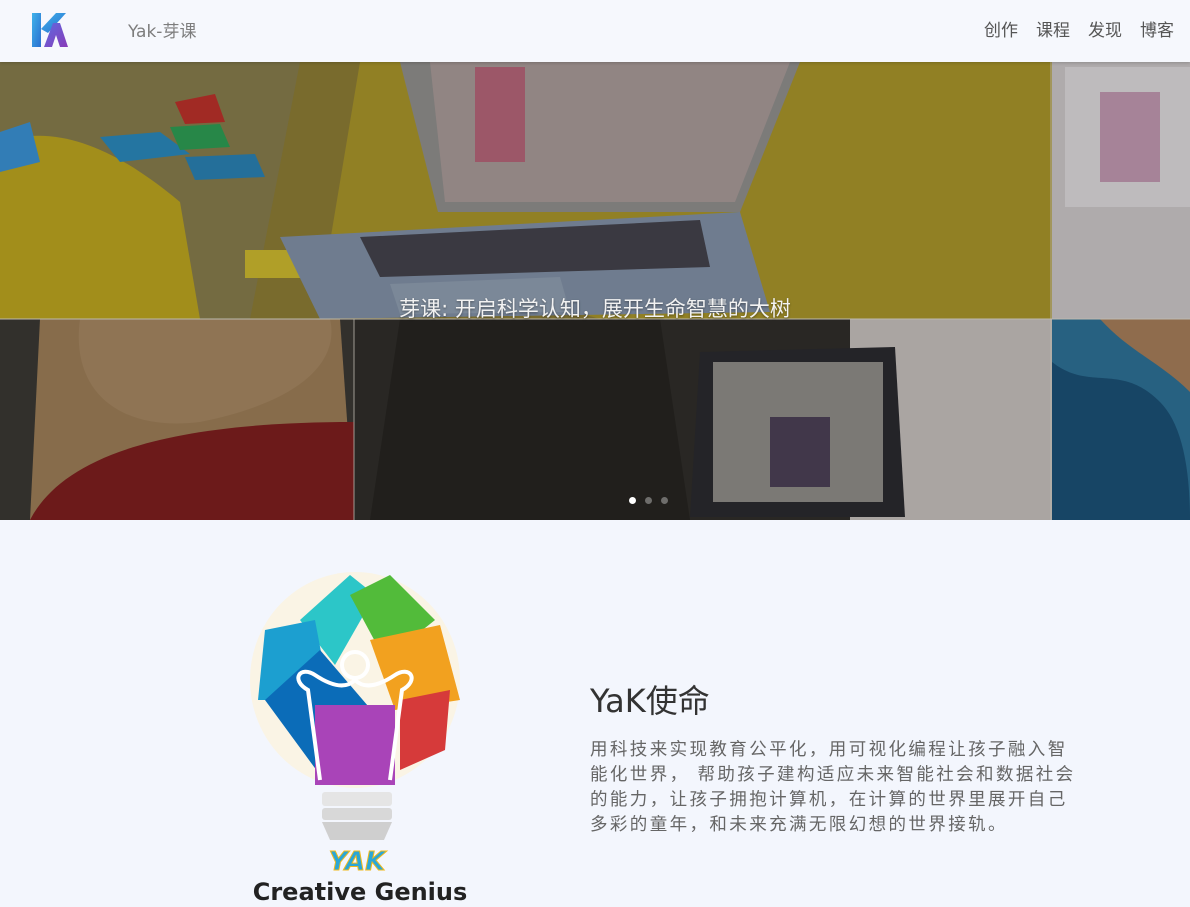  I want to click on svg-text: Creative Genius, so click(360, 892).